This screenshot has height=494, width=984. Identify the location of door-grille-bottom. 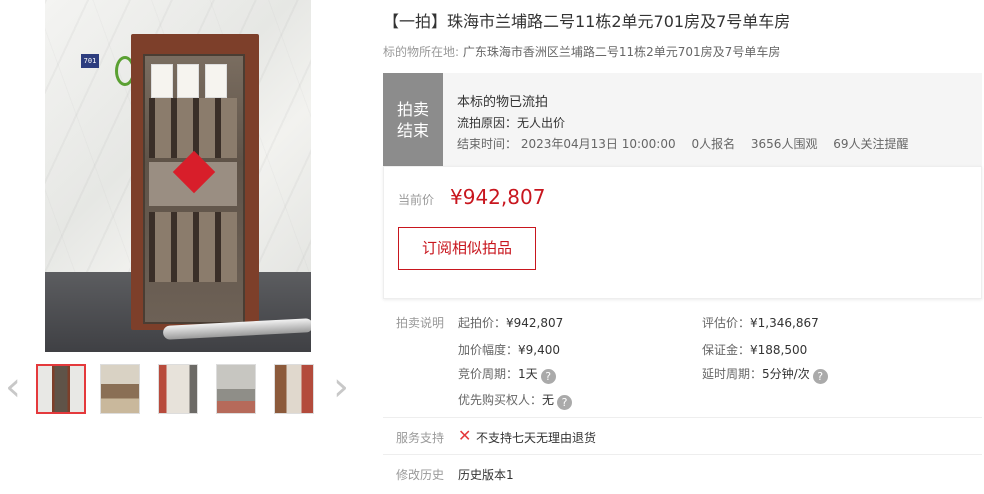
(193, 247).